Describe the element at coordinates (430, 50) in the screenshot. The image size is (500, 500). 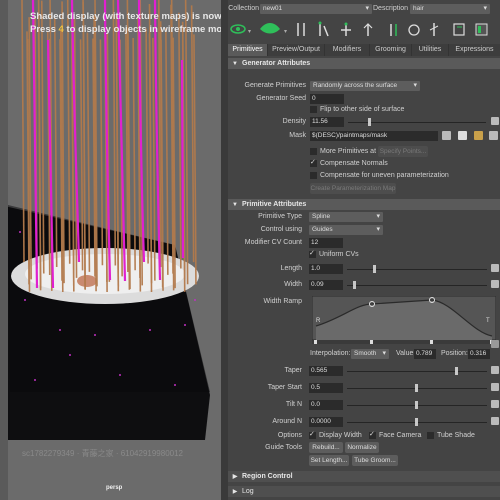
I see `tab-utilities: Utilities` at that location.